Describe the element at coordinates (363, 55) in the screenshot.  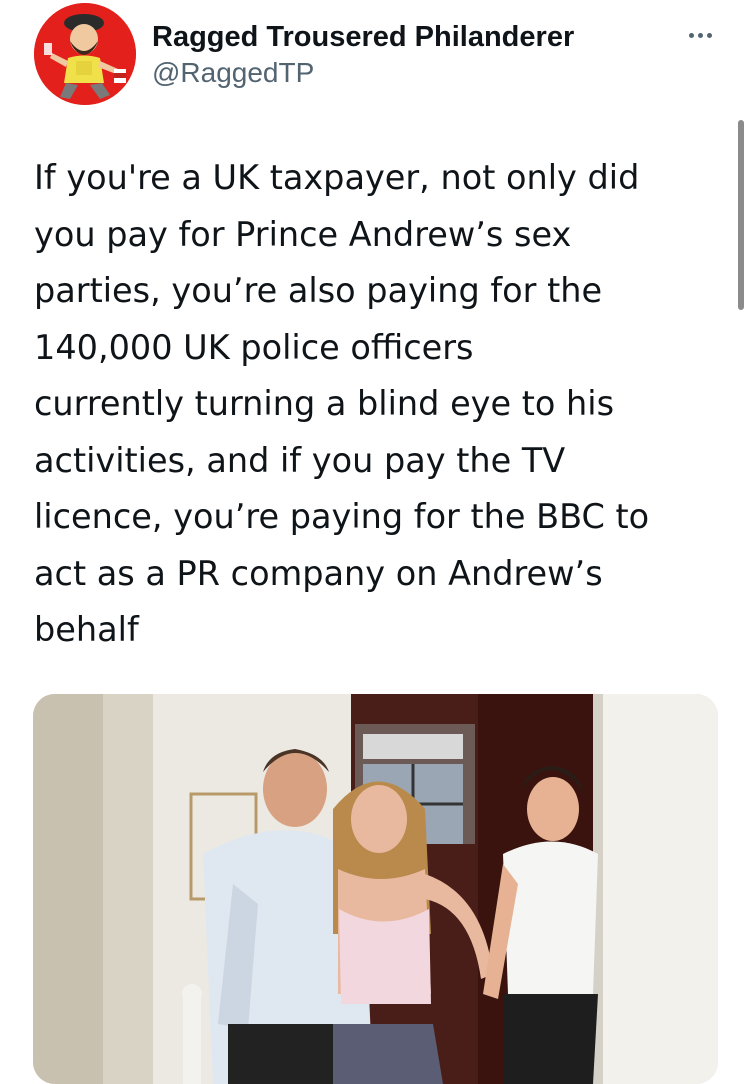
I see `author-block: Ragged Trousered Philanderer @RaggedTP` at that location.